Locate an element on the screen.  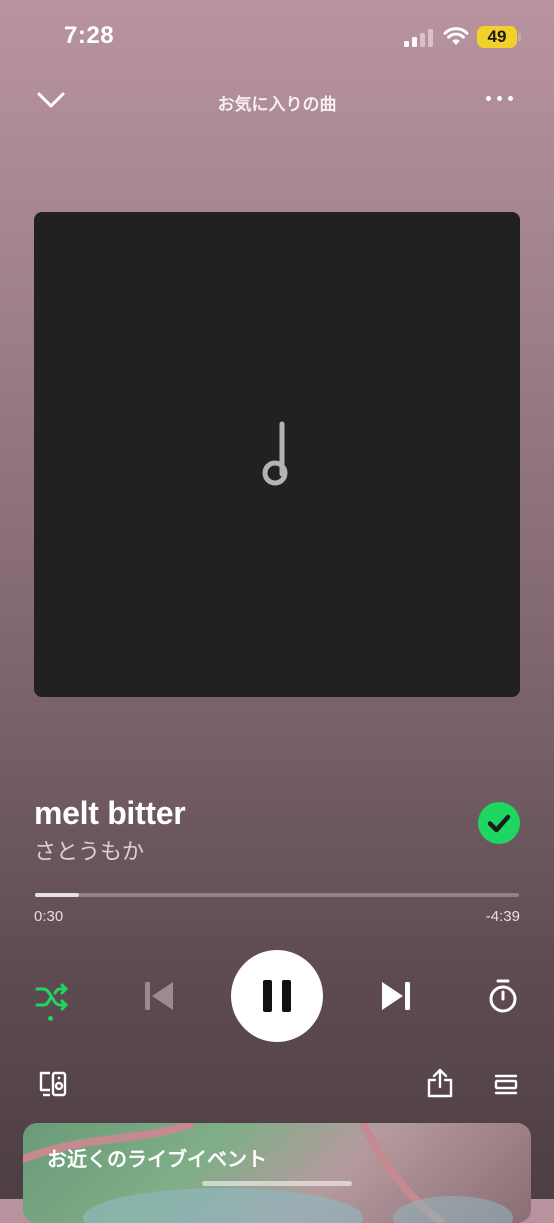
live-events-card: お近くのライブイベント is located at coordinates (277, 1173).